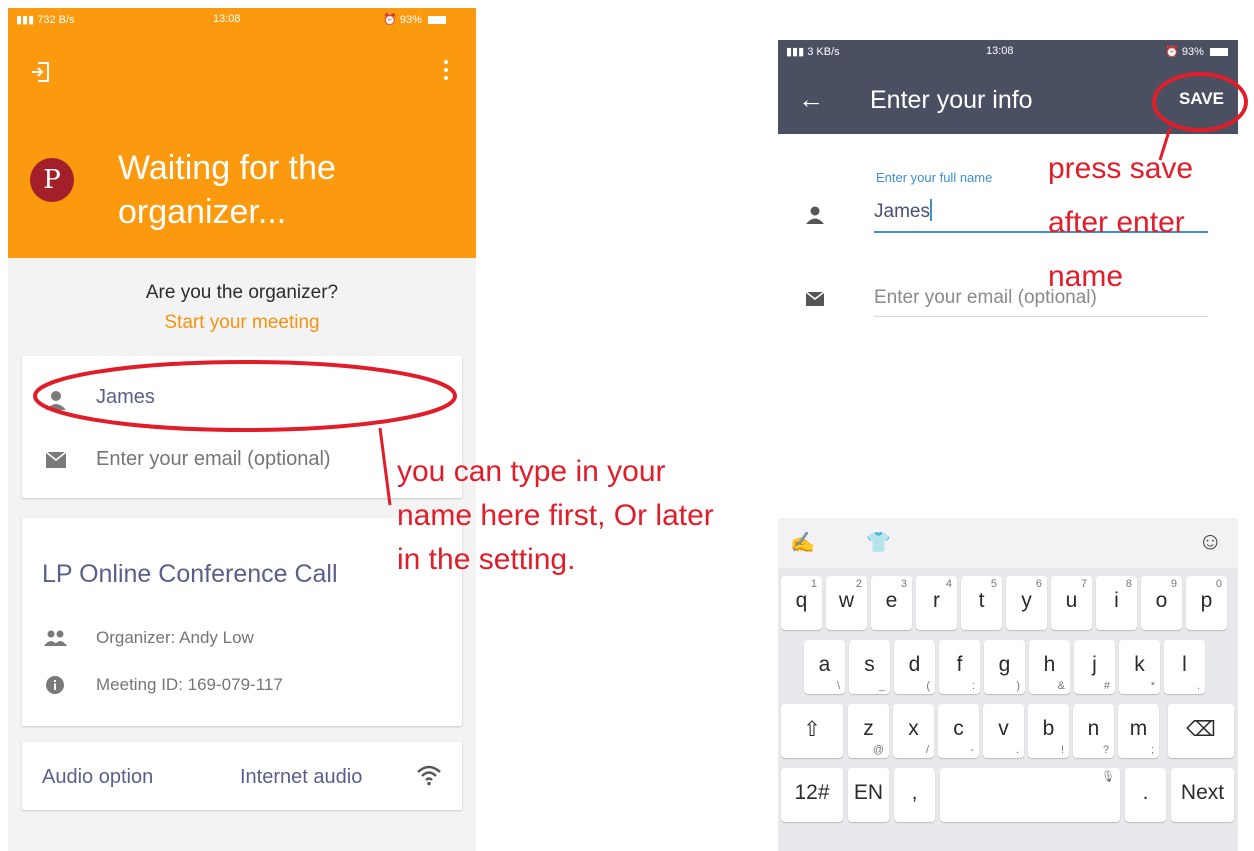 The width and height of the screenshot is (1254, 851). Describe the element at coordinates (1018, 686) in the screenshot. I see `key-secondary-char: )` at that location.